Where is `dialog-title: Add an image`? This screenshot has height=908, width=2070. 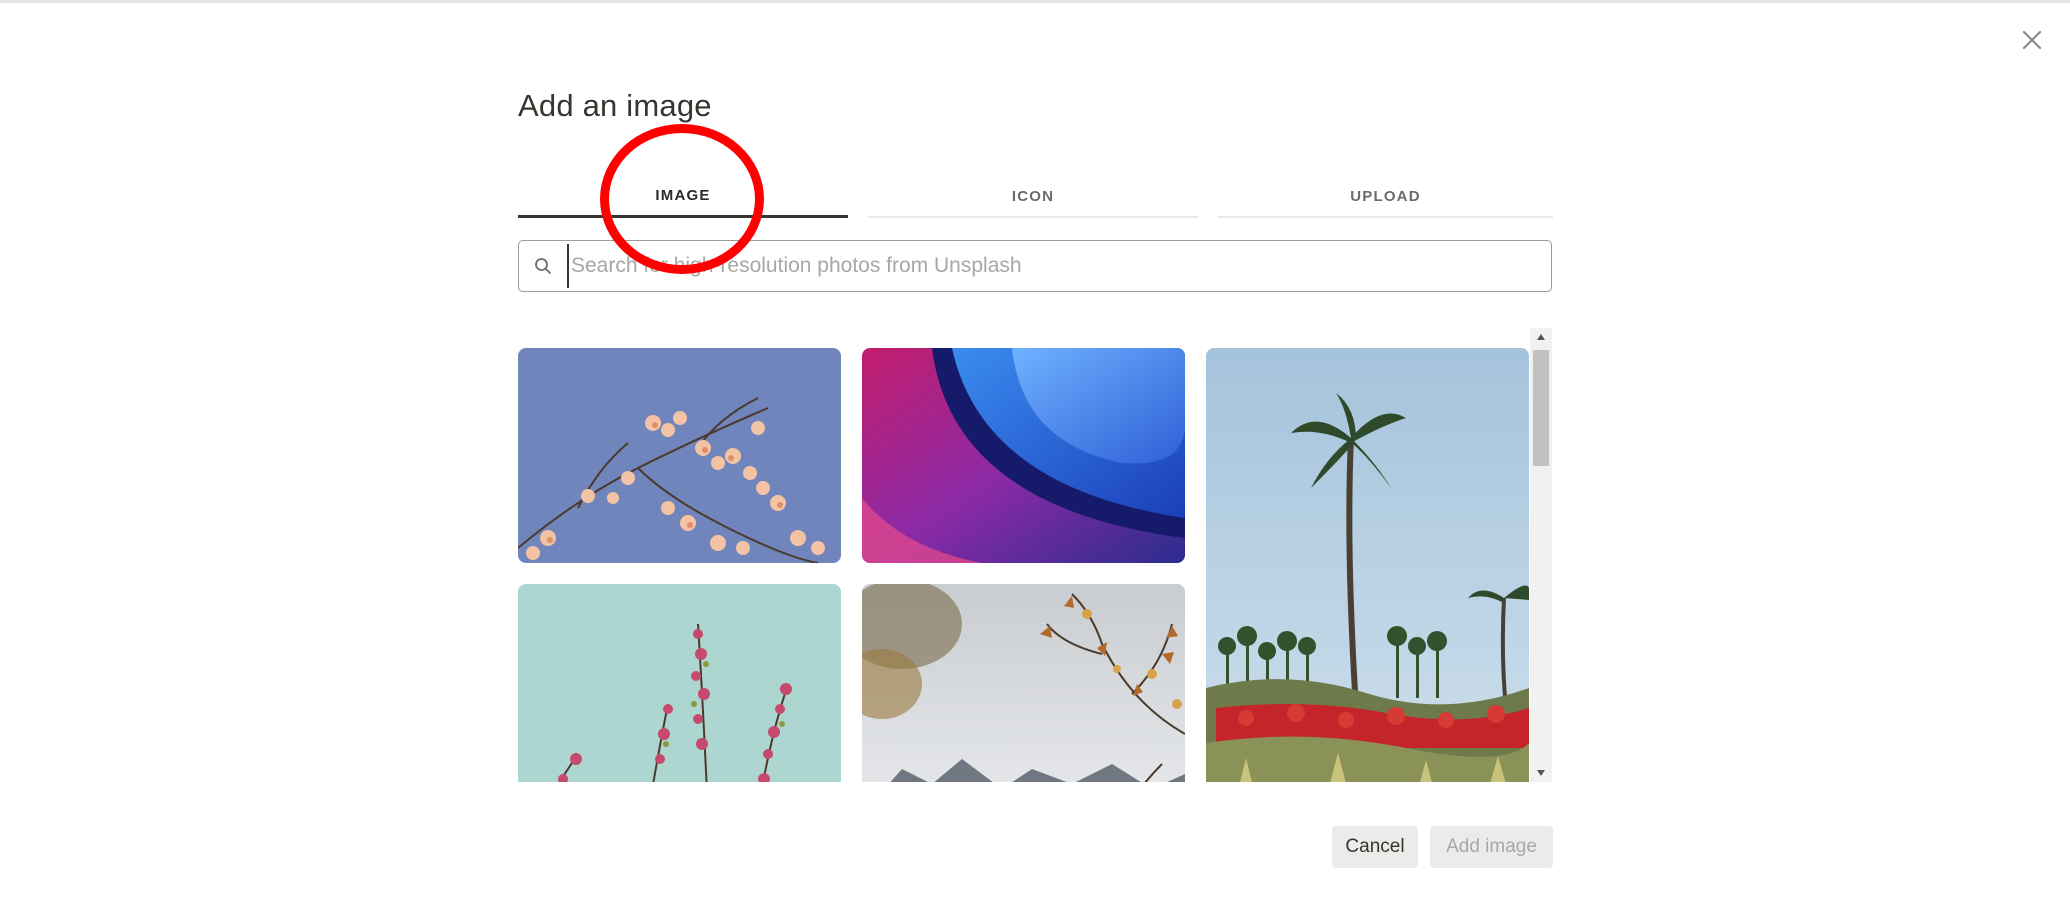 dialog-title: Add an image is located at coordinates (615, 105).